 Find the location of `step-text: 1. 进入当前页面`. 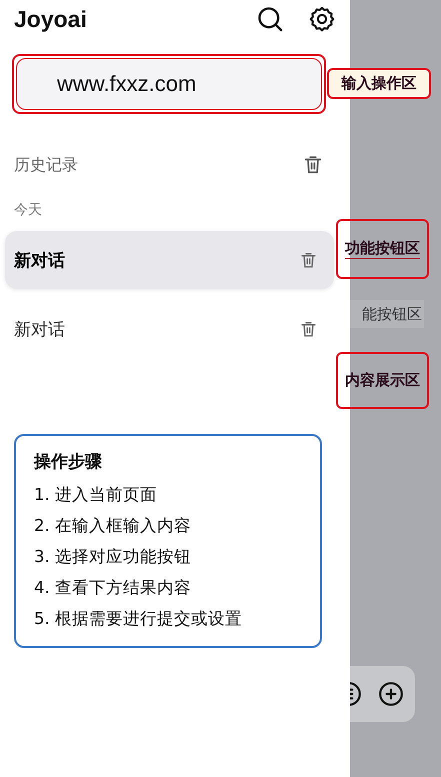

step-text: 1. 进入当前页面 is located at coordinates (96, 495).